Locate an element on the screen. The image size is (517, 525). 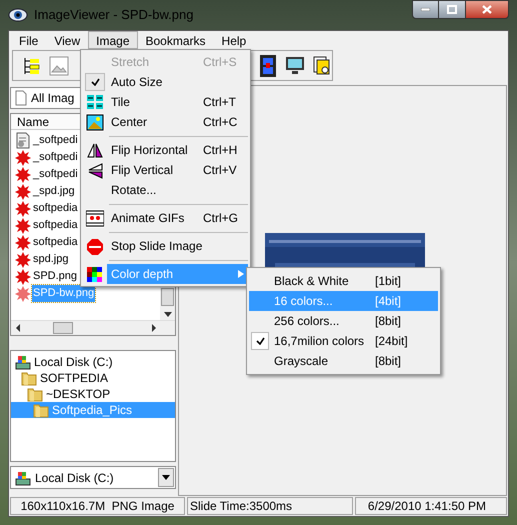
menu-item: Image is located at coordinates (113, 40).